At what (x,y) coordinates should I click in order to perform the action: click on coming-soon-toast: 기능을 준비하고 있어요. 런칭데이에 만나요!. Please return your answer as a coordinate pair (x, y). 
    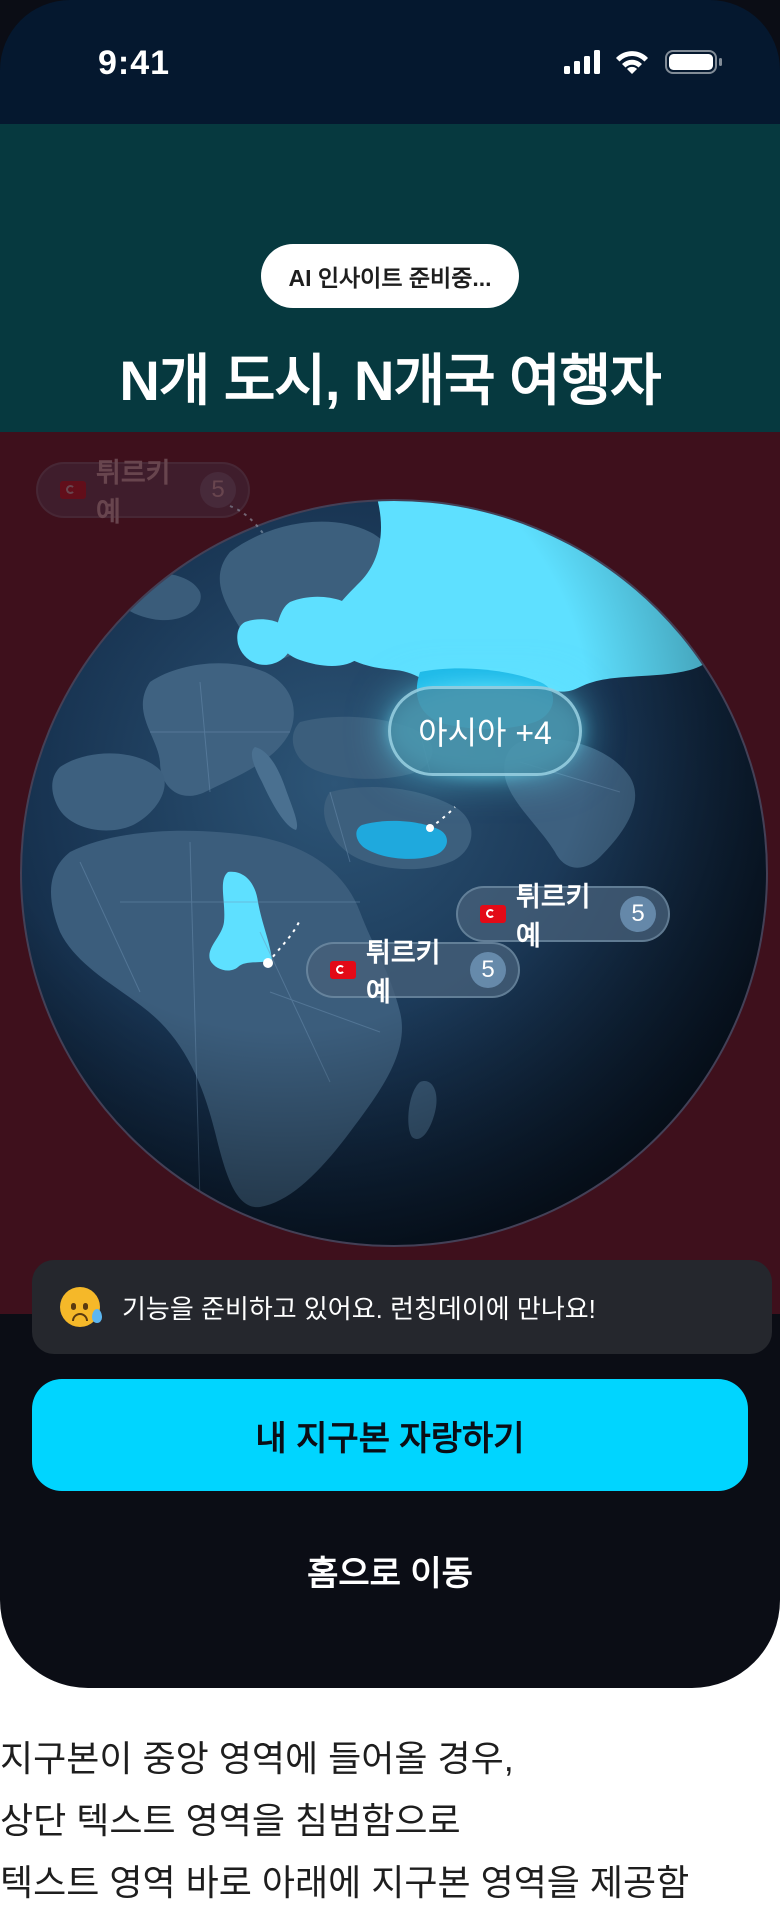
    Looking at the image, I should click on (402, 1307).